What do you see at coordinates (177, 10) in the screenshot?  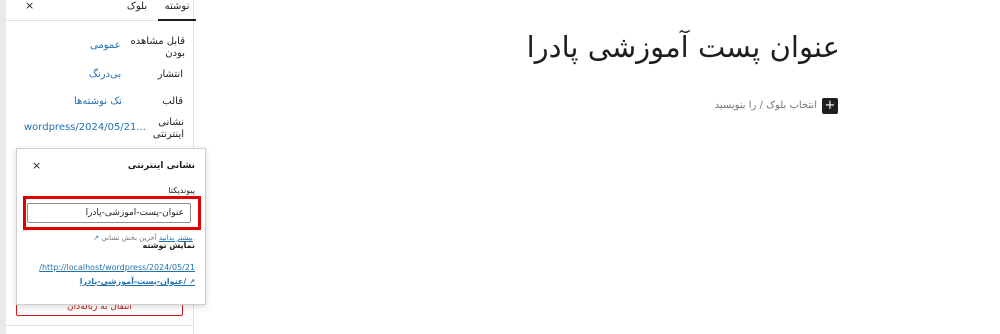 I see `tab-post: نوشته` at bounding box center [177, 10].